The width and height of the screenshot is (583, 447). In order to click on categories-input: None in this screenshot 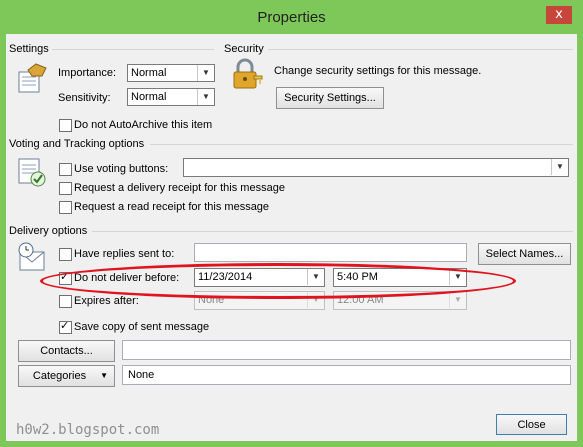, I will do `click(346, 375)`.